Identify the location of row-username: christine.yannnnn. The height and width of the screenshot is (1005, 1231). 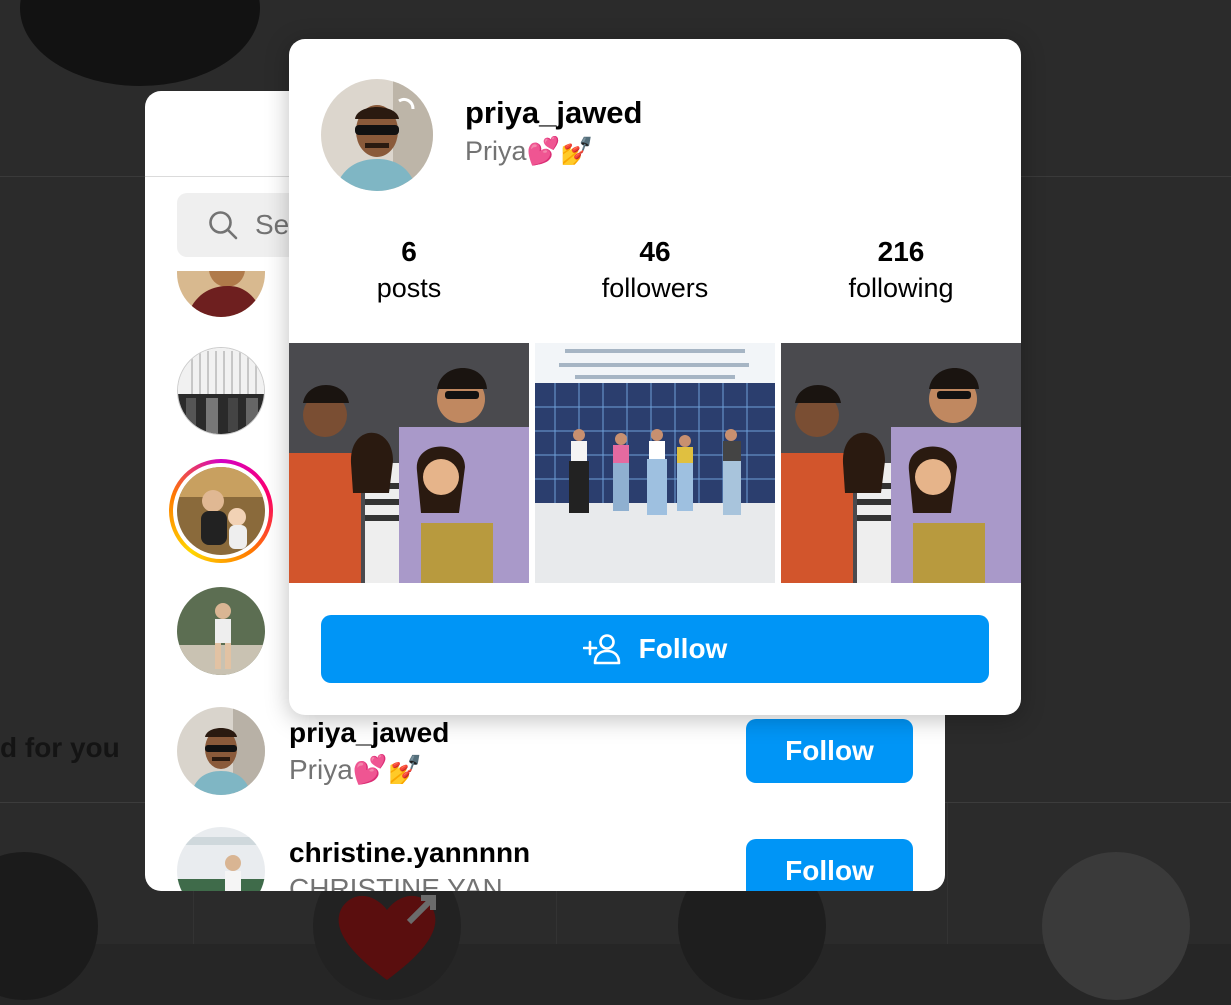
(409, 853).